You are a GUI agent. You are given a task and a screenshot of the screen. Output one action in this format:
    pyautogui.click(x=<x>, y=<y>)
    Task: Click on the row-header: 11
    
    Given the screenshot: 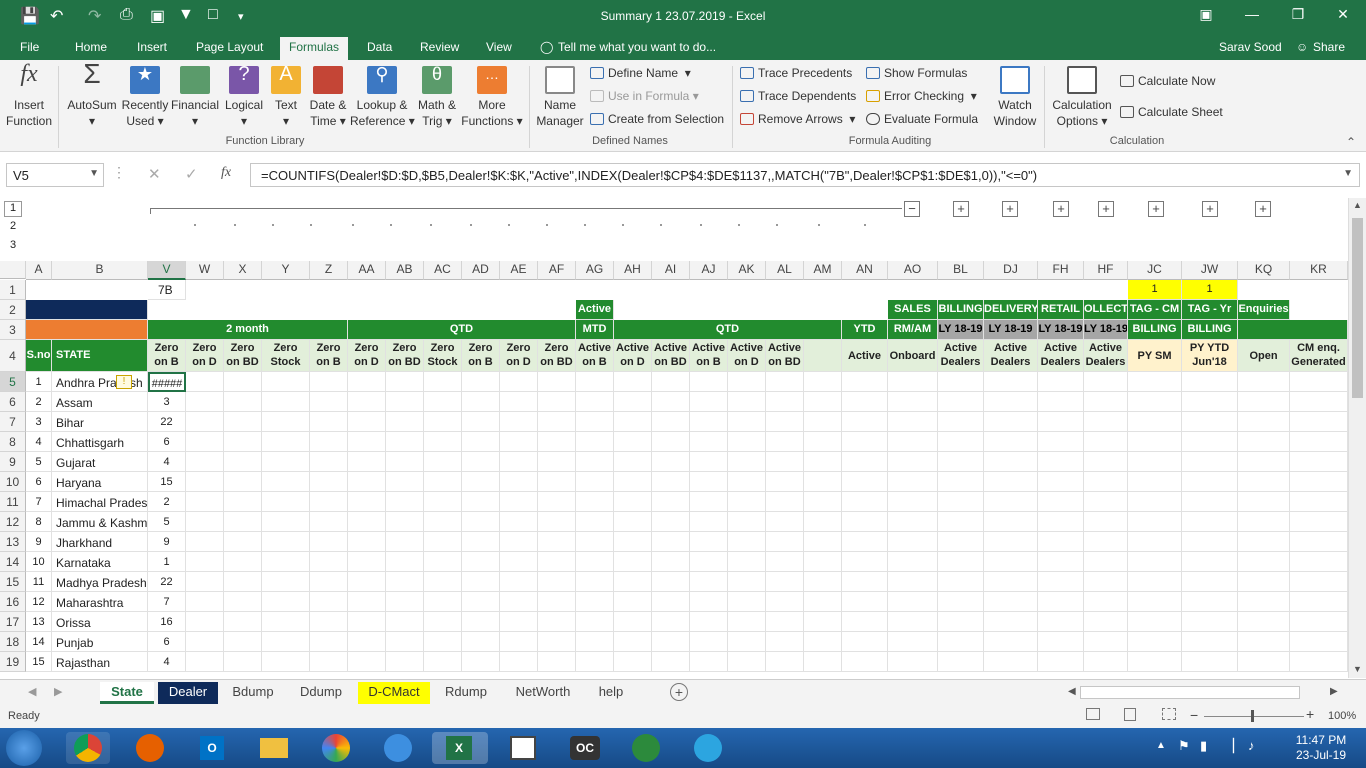 What is the action you would take?
    pyautogui.click(x=13, y=502)
    